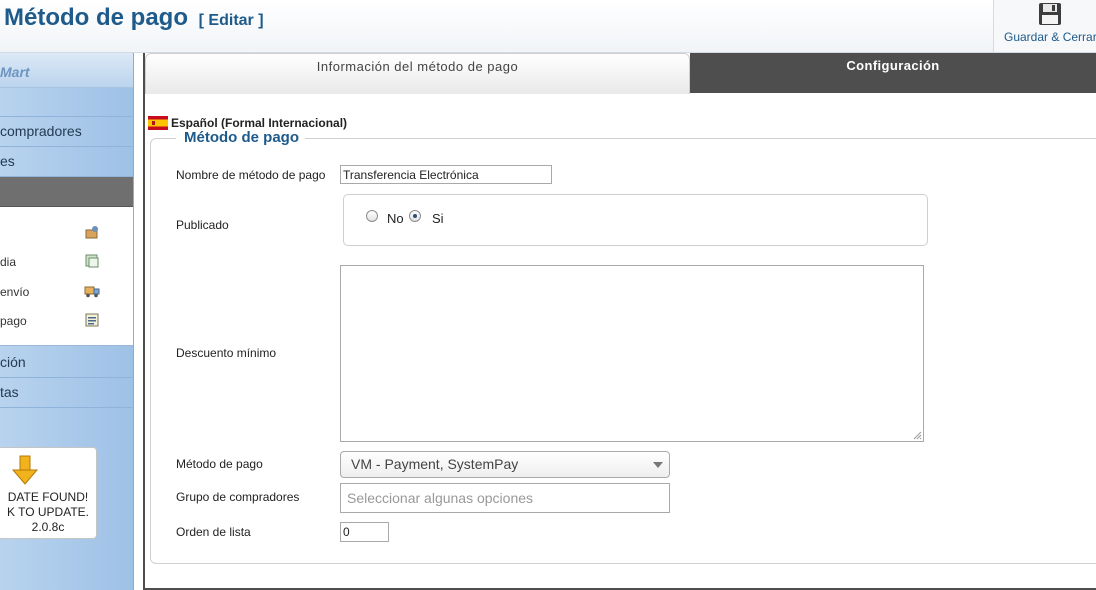 This screenshot has height=590, width=1096. Describe the element at coordinates (144, 321) in the screenshot. I see `content-left-border` at that location.